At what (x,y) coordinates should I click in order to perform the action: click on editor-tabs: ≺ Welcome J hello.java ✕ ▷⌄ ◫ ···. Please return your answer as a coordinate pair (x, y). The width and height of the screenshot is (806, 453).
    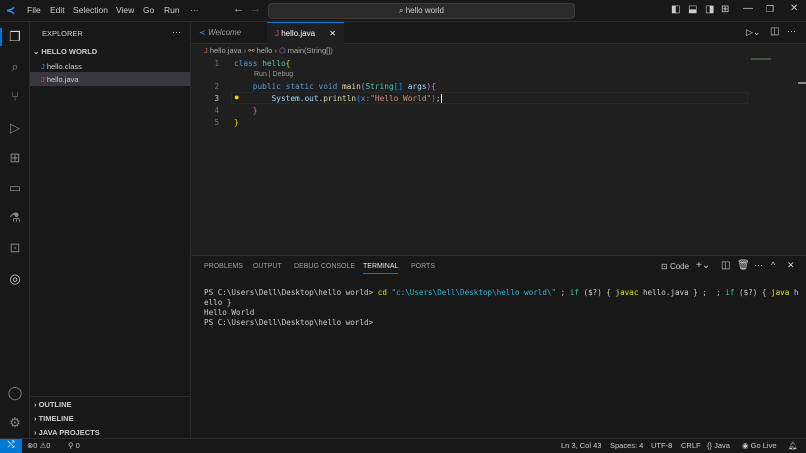
    Looking at the image, I should click on (498, 33).